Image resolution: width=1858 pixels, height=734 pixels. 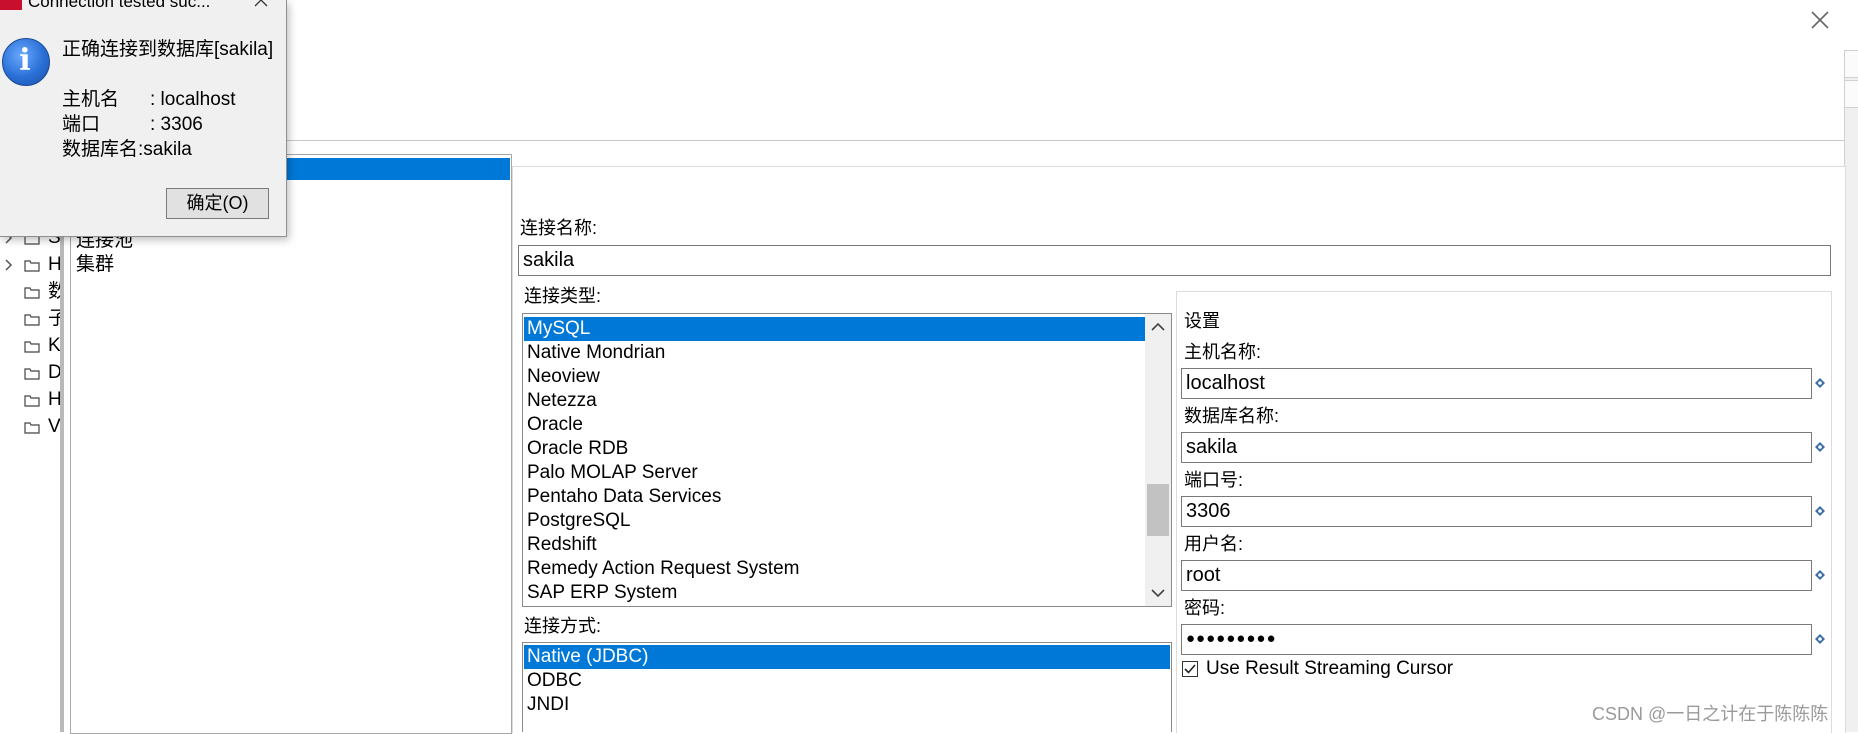 I want to click on settings-title: 设置, so click(x=1202, y=321).